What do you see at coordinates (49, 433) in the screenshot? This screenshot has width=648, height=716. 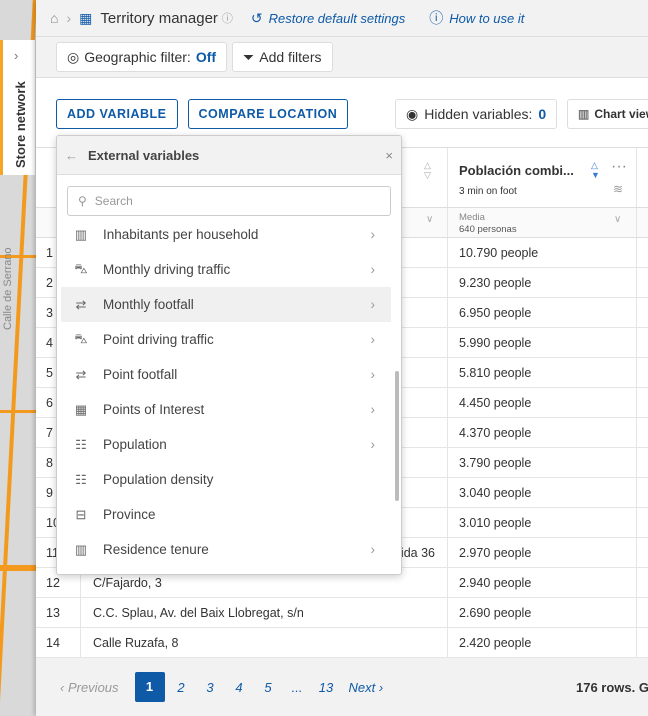 I see `row-number: 7` at bounding box center [49, 433].